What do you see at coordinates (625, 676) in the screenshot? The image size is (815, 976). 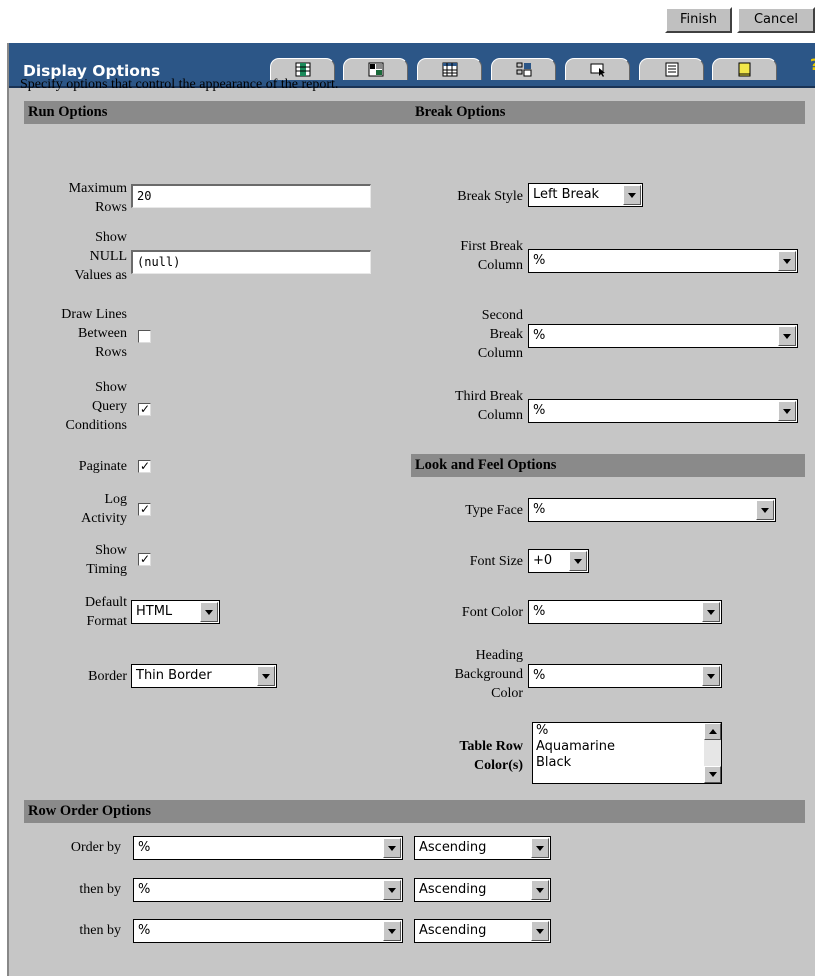 I see `heading-bg-select: %` at bounding box center [625, 676].